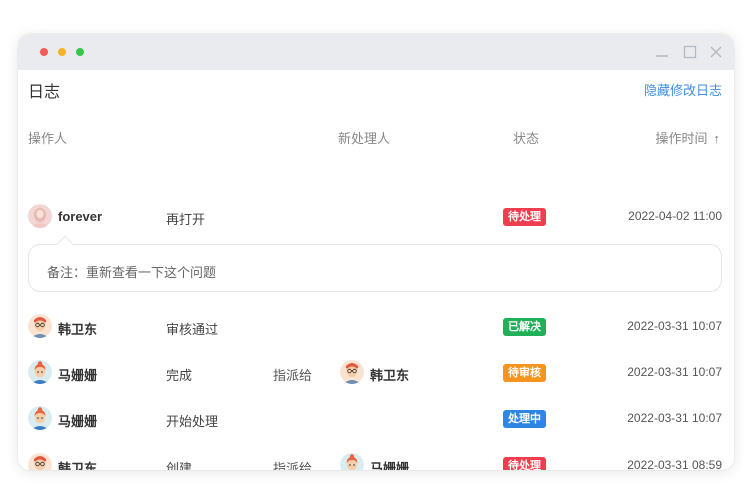 This screenshot has width=750, height=500. What do you see at coordinates (716, 52) in the screenshot?
I see `close-icon` at bounding box center [716, 52].